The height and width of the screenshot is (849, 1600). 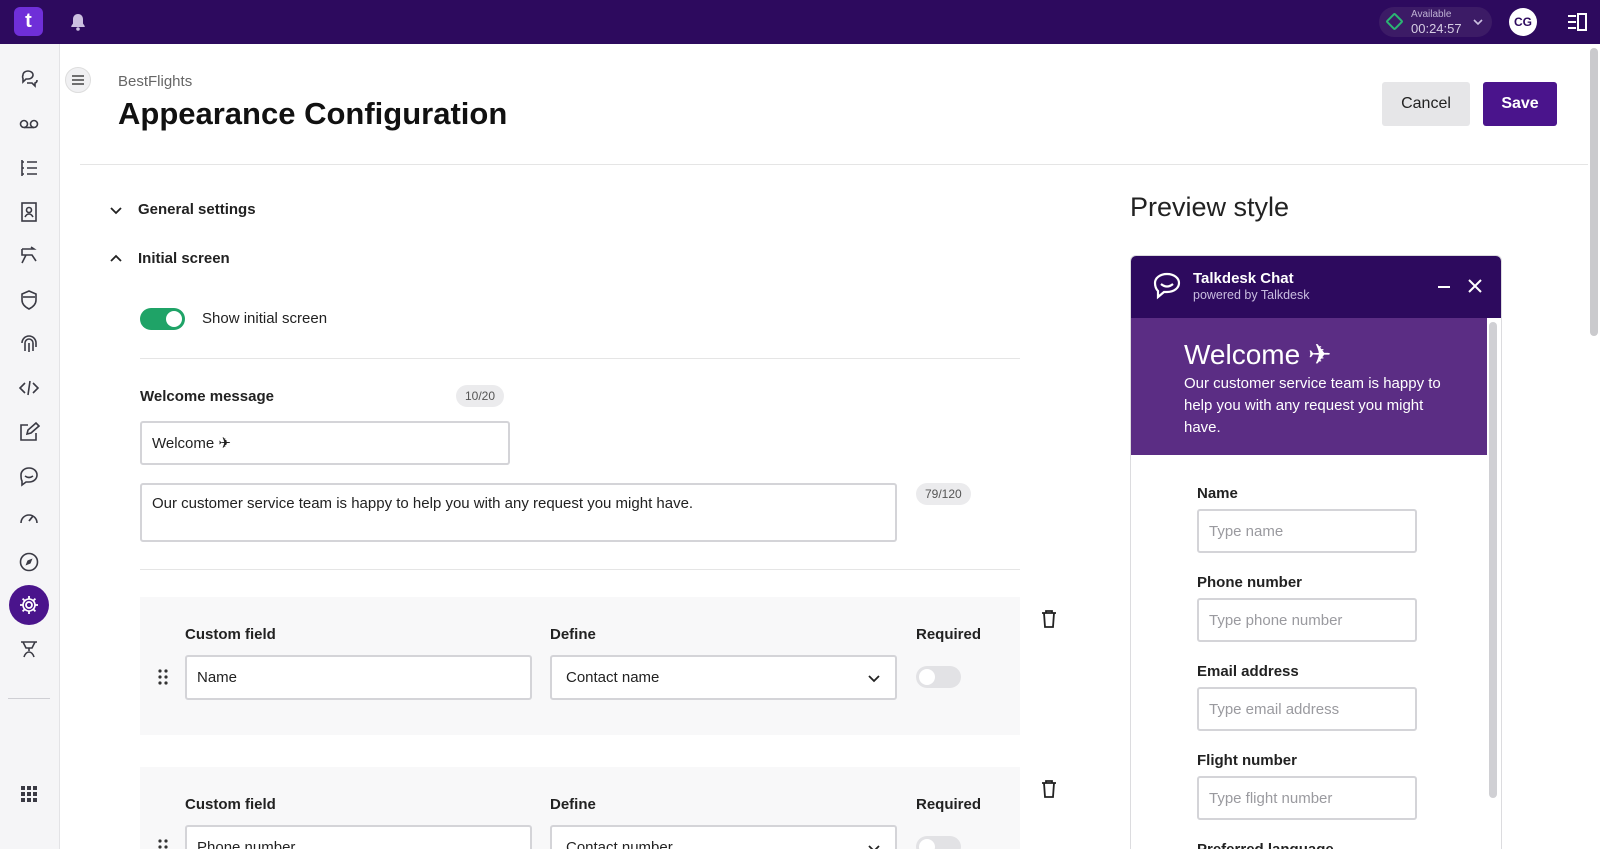 What do you see at coordinates (358, 837) in the screenshot?
I see `custom-field-name-input: Phone number` at bounding box center [358, 837].